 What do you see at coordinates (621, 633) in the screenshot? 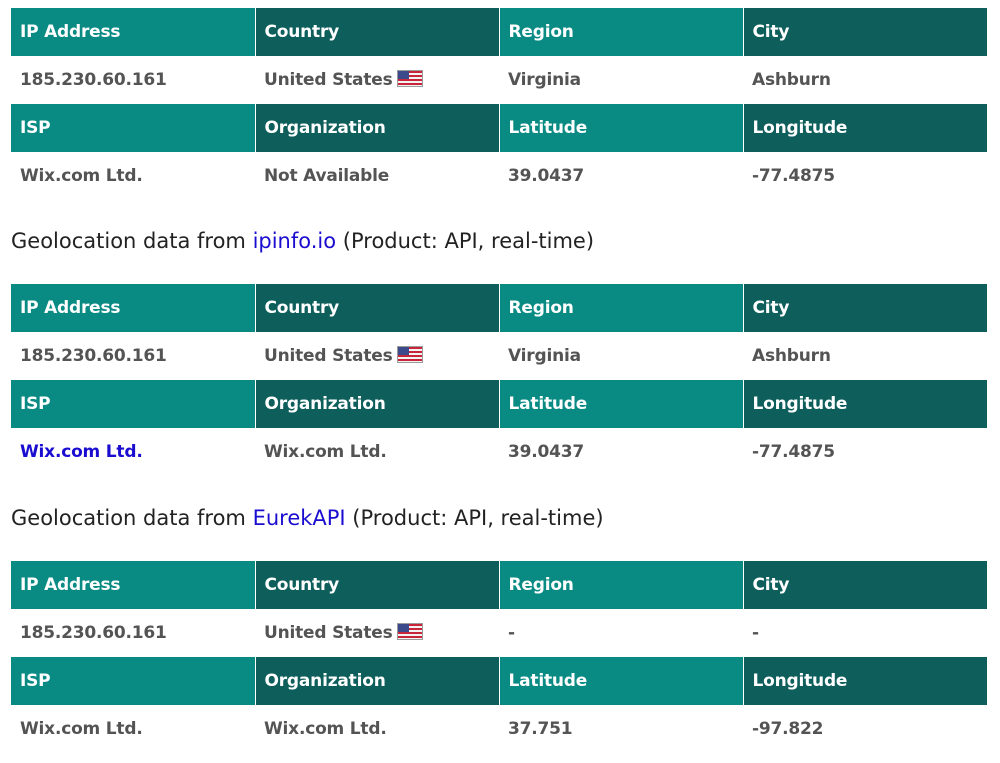
I see `region-value: -` at bounding box center [621, 633].